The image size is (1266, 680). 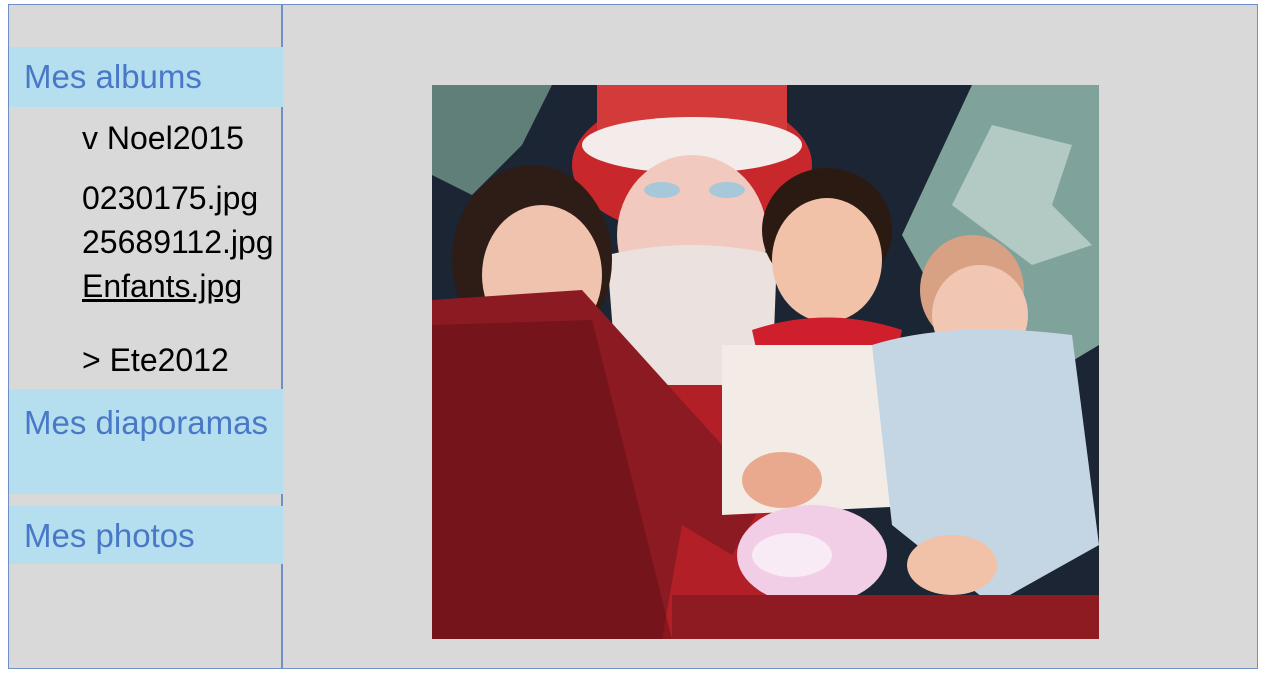 I want to click on file-enfants-selected: Enfants.jpg, so click(x=162, y=286).